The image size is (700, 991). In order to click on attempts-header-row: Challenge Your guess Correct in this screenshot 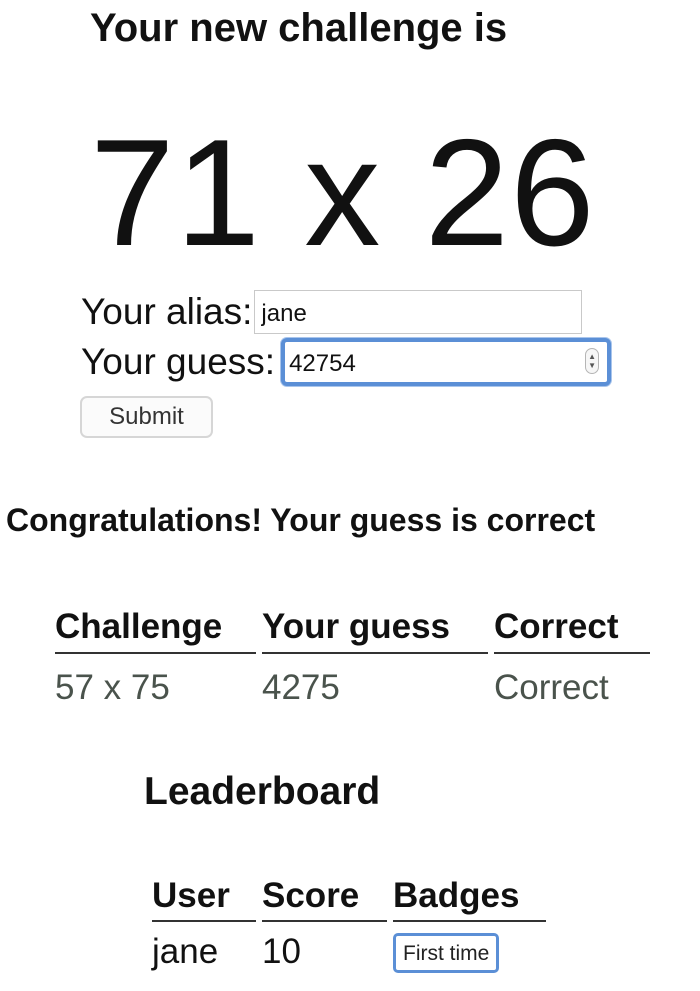, I will do `click(352, 628)`.